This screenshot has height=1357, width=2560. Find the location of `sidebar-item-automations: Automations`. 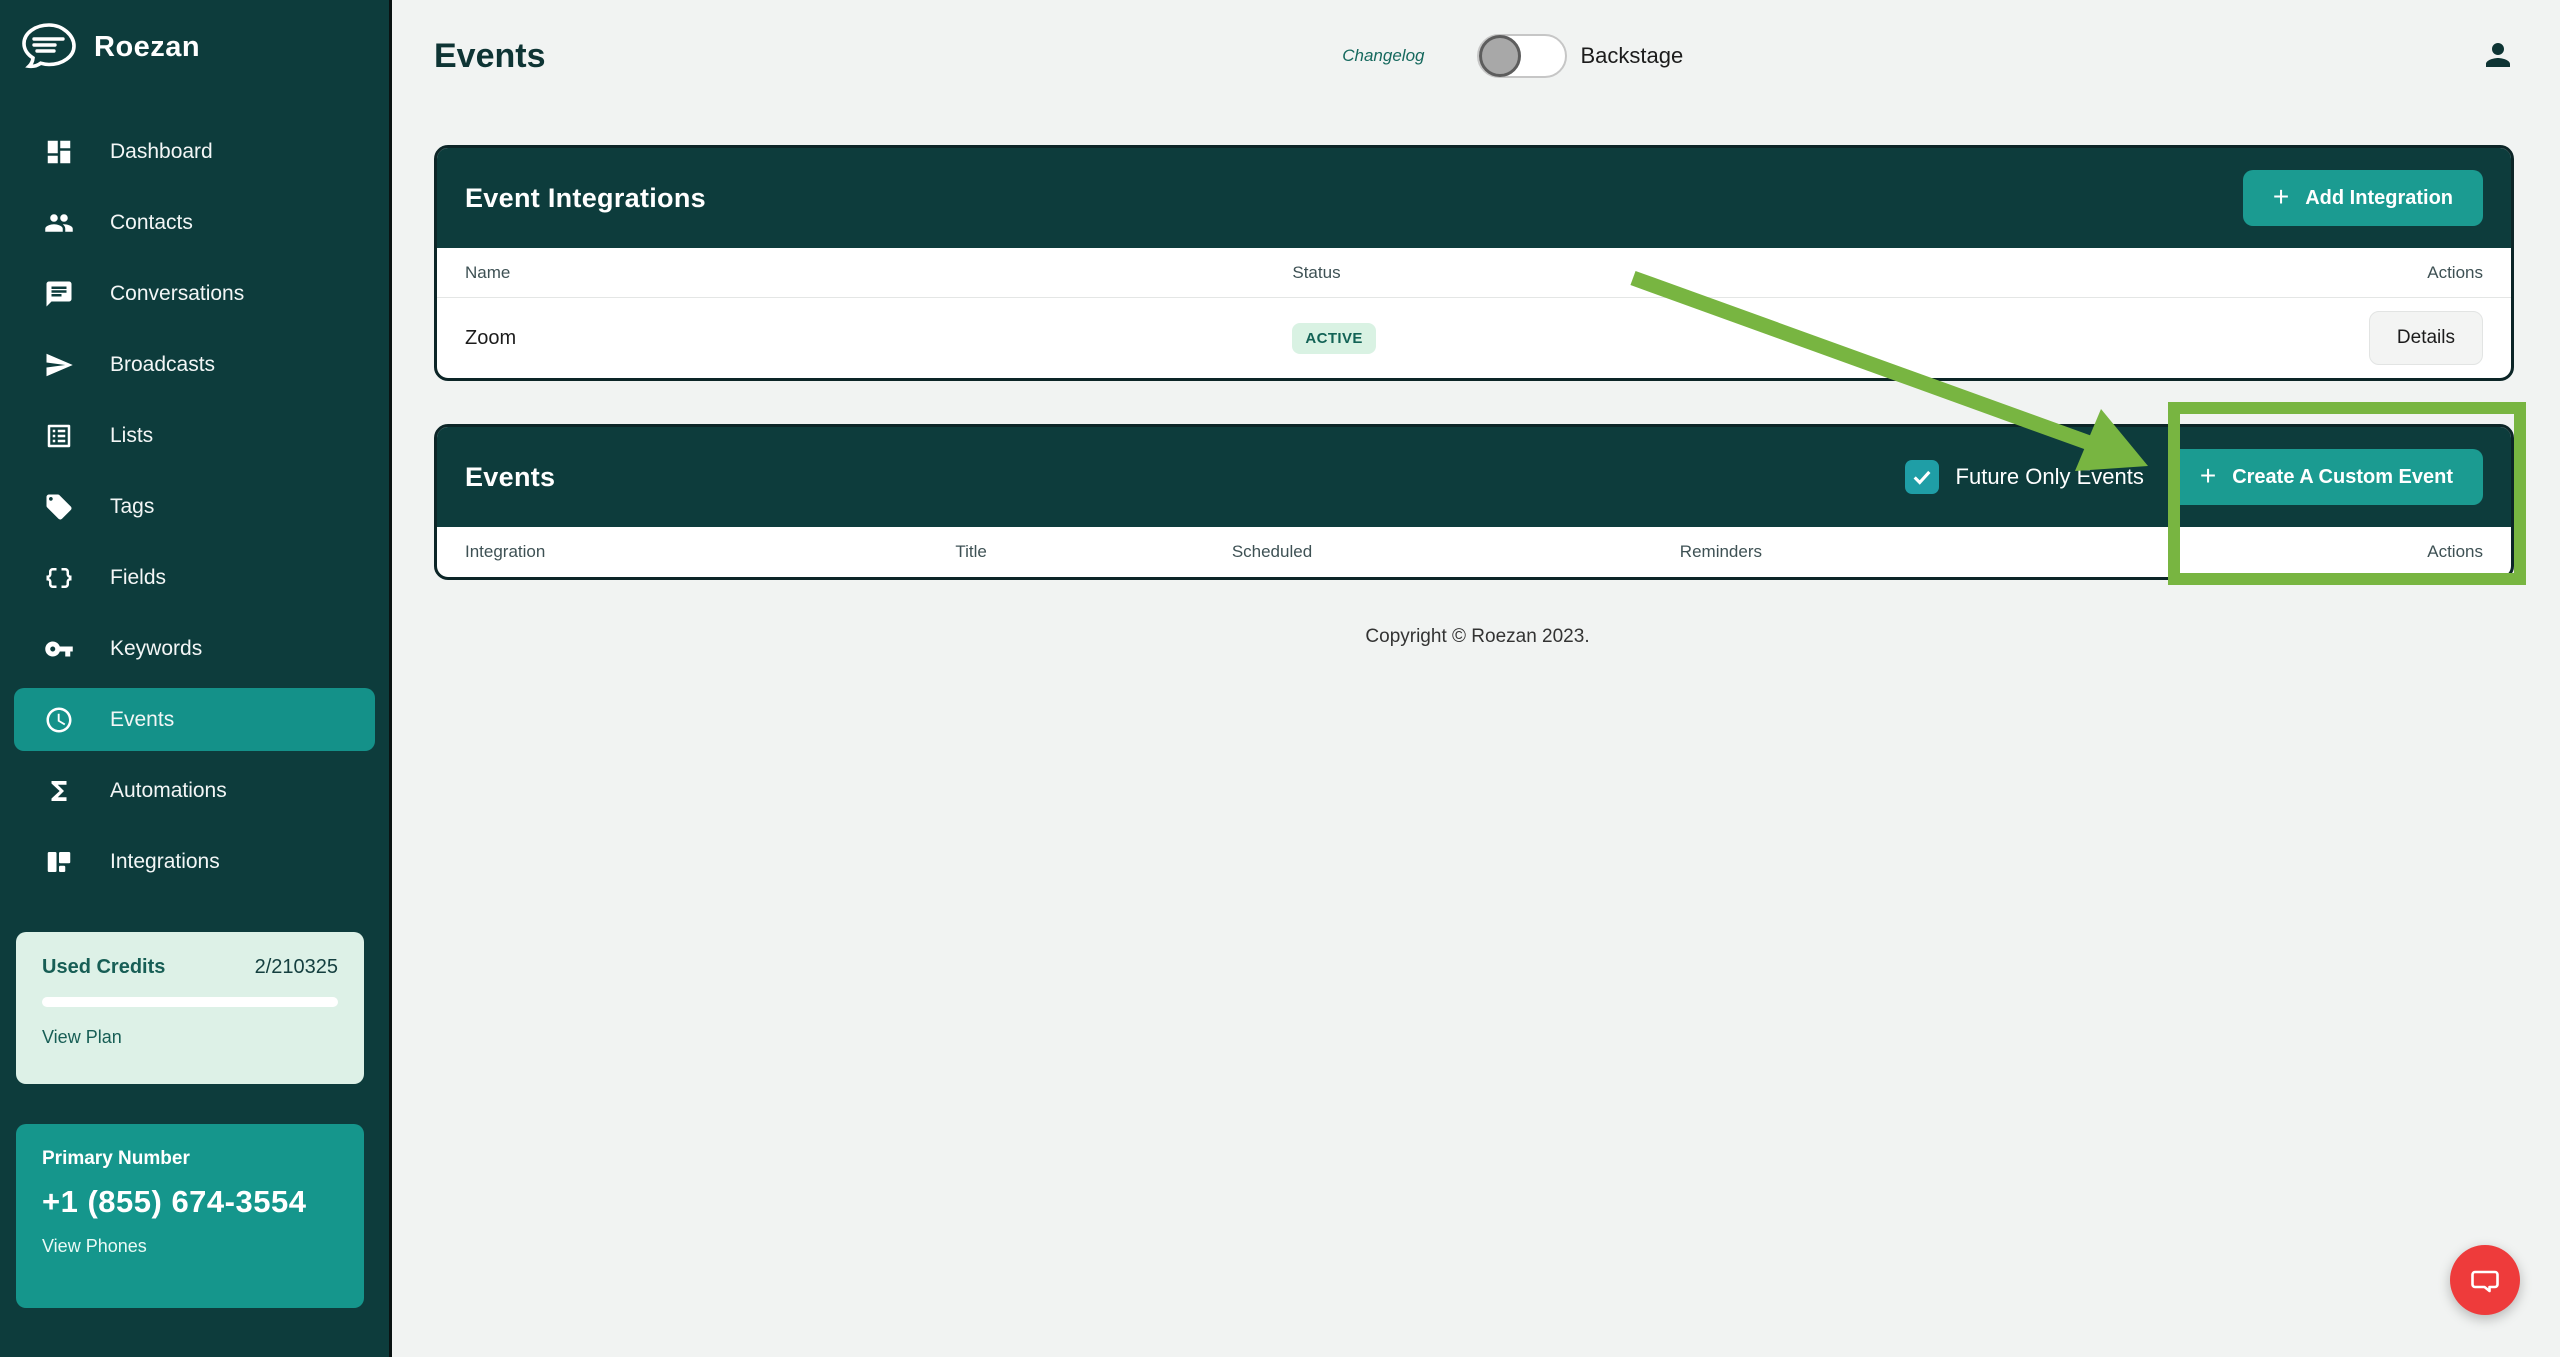

sidebar-item-automations: Automations is located at coordinates (194, 790).